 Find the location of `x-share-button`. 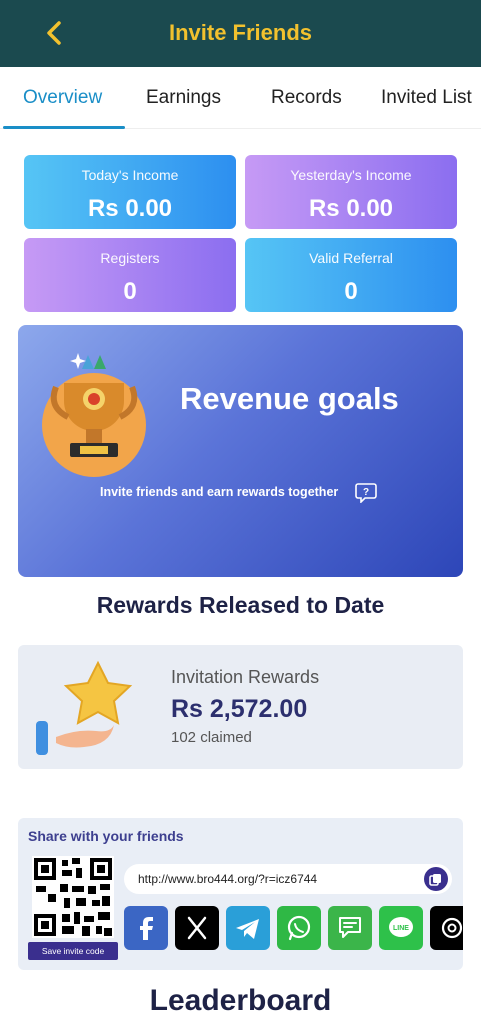

x-share-button is located at coordinates (197, 928).